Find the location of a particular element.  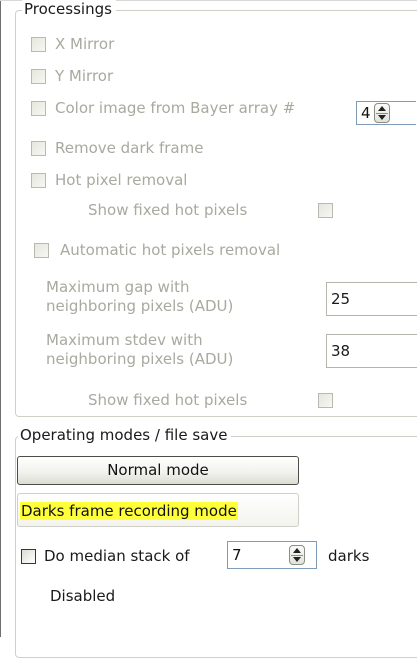

bayer-spin-buttons is located at coordinates (382, 113).